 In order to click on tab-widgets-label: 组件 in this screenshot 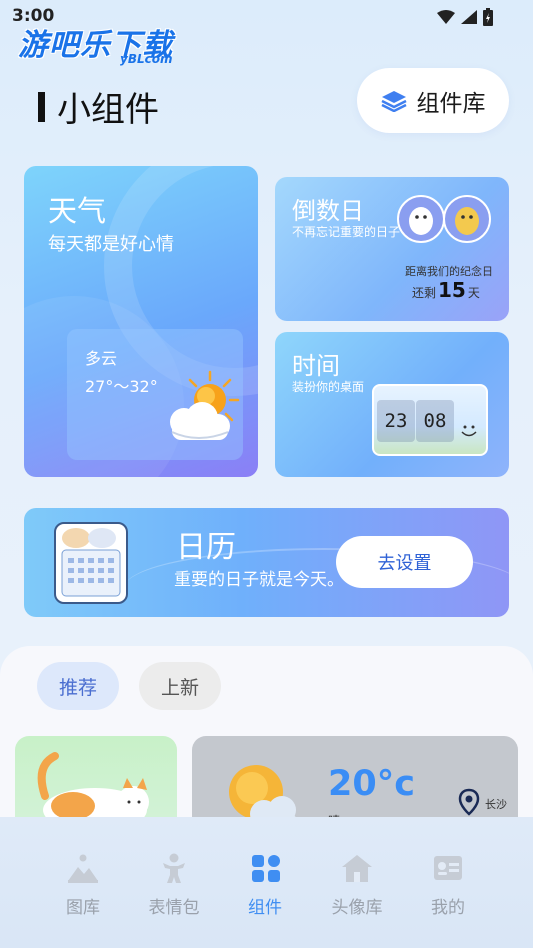, I will do `click(265, 908)`.